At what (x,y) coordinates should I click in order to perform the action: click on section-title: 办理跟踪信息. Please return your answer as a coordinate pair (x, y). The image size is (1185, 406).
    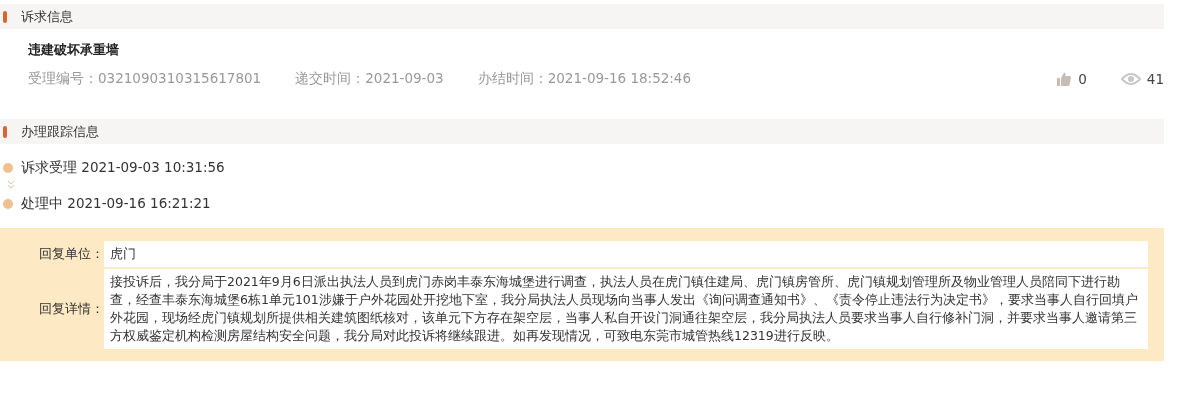
    Looking at the image, I should click on (60, 131).